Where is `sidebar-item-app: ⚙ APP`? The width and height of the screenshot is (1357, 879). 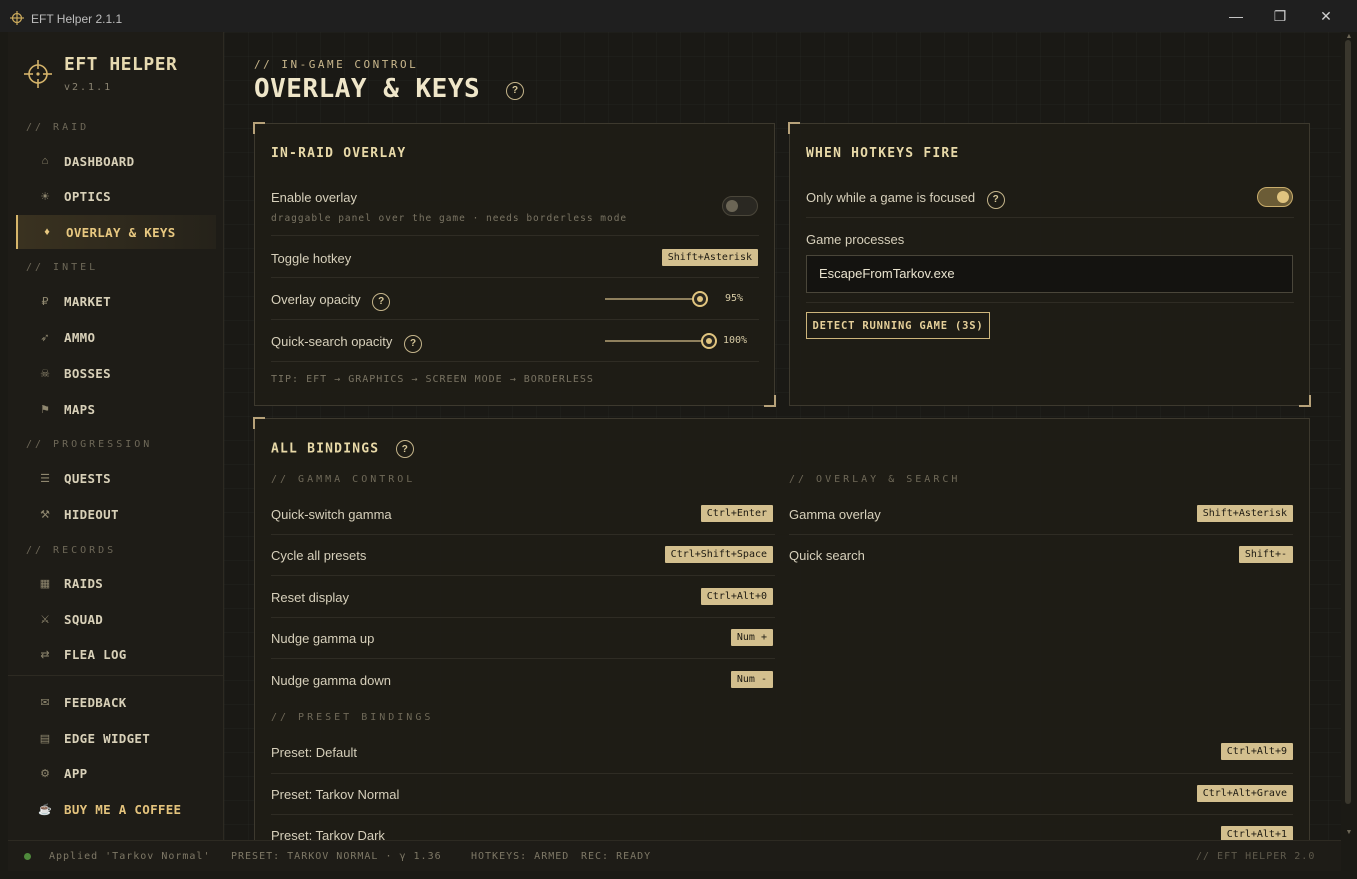 sidebar-item-app: ⚙ APP is located at coordinates (116, 773).